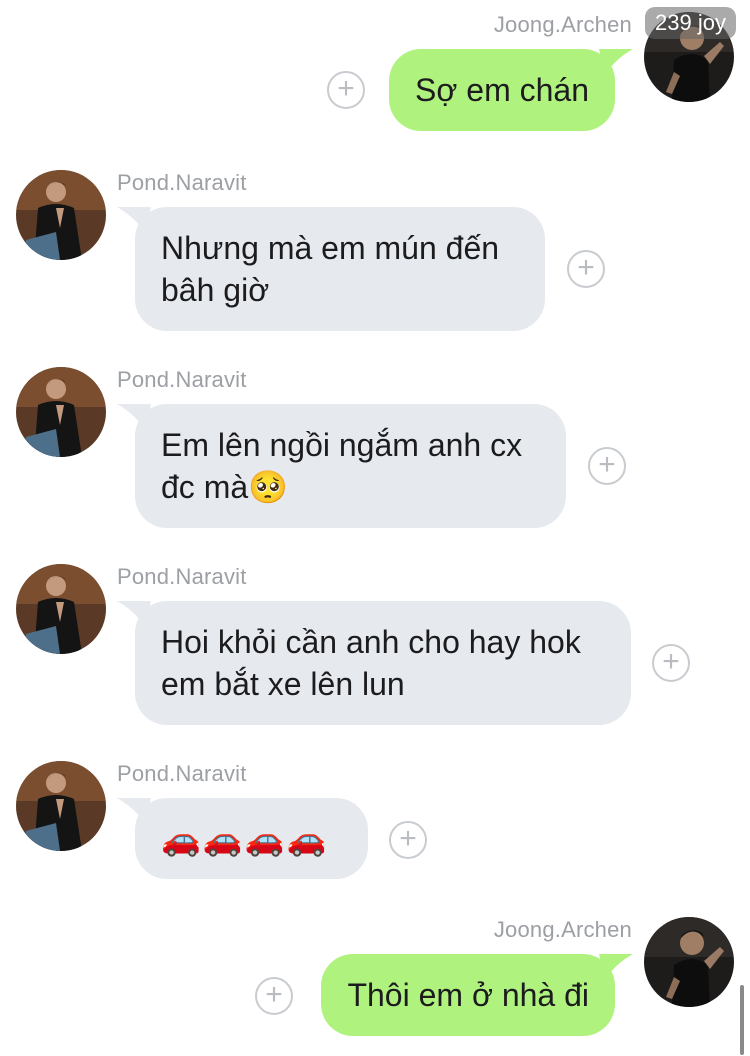 The height and width of the screenshot is (1056, 750). Describe the element at coordinates (330, 248) in the screenshot. I see `message-text: Nhưng mà em mún đến` at that location.